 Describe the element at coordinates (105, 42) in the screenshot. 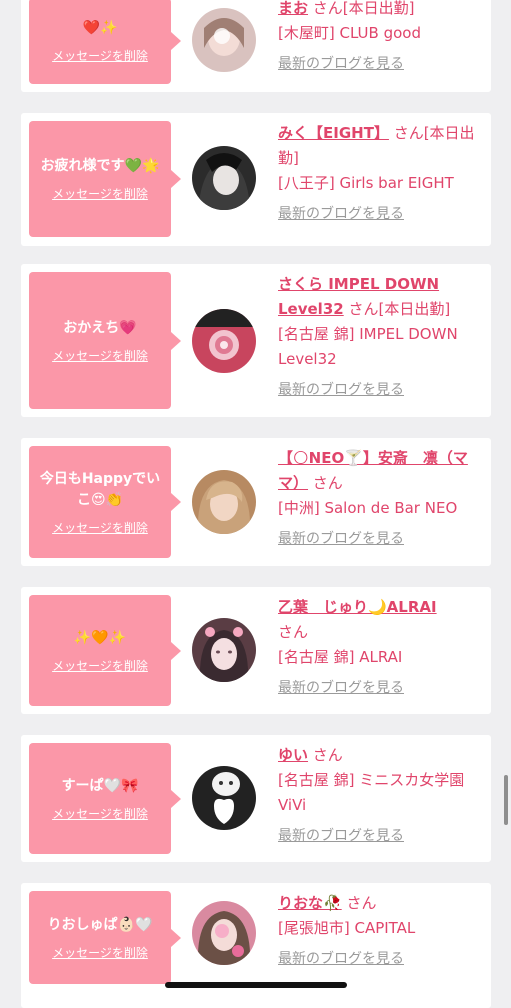

I see `message-bubble: ❤️✨ メッセージを削除` at that location.